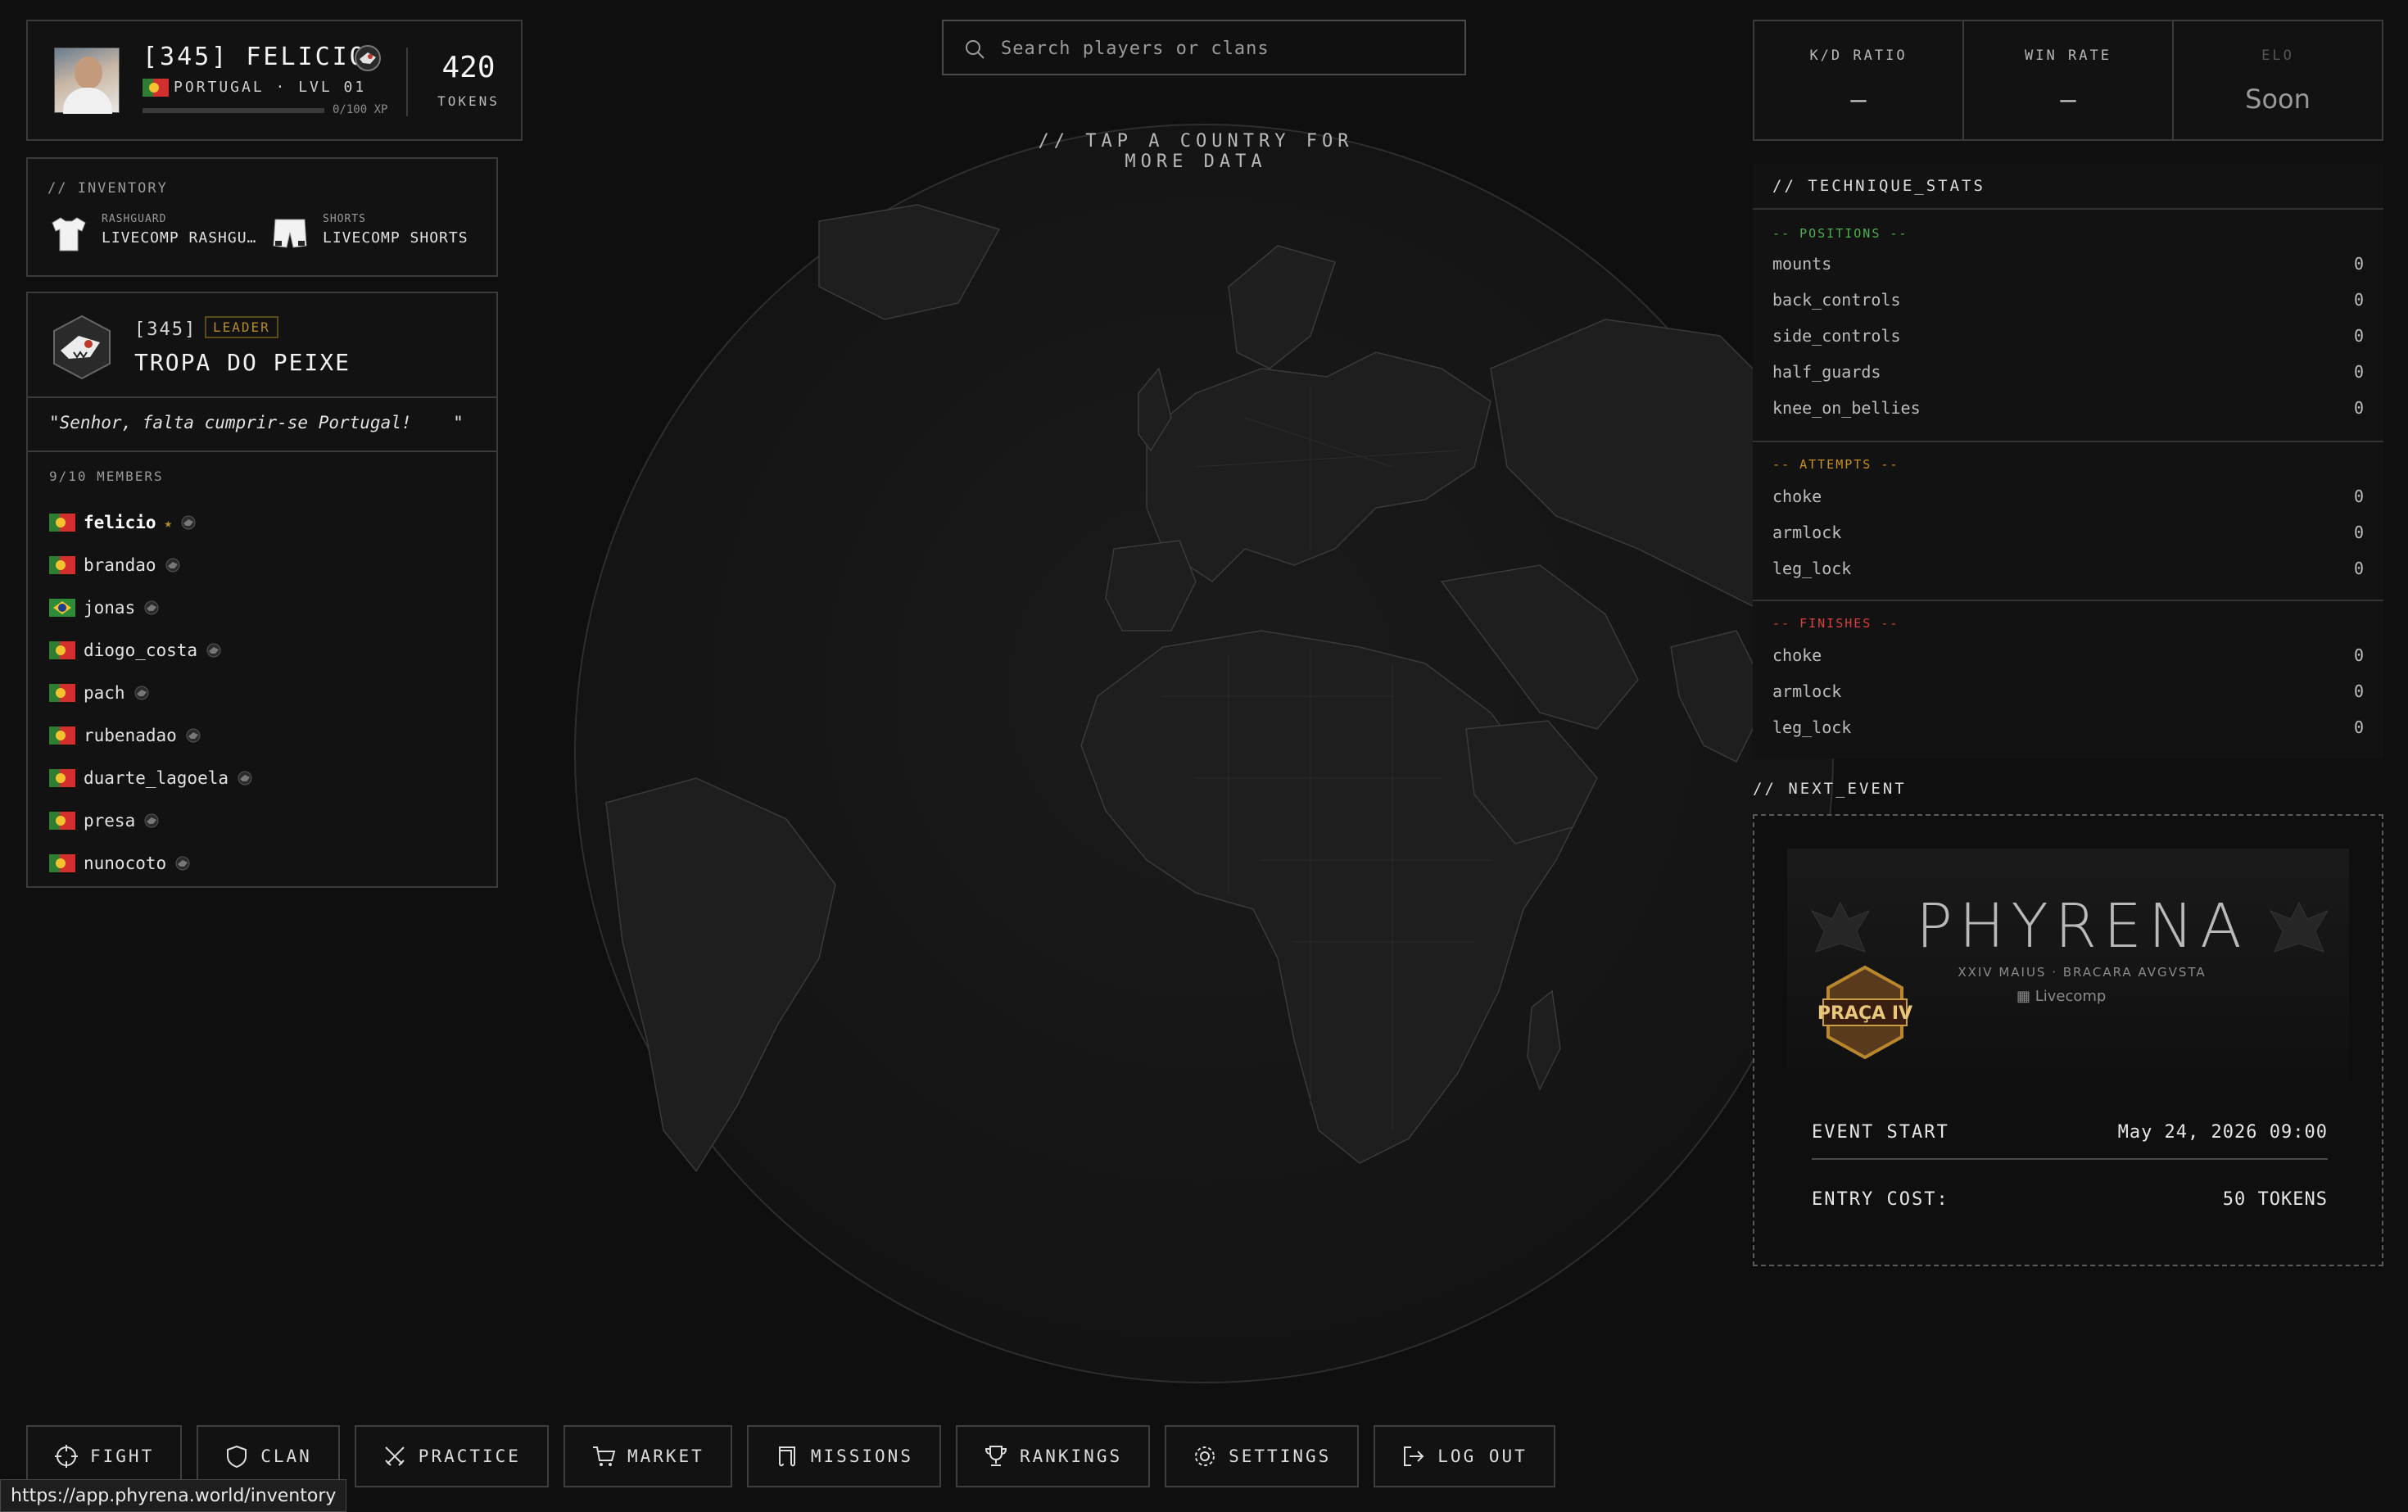 The image size is (2408, 1512). I want to click on eagle-icon, so click(2299, 927).